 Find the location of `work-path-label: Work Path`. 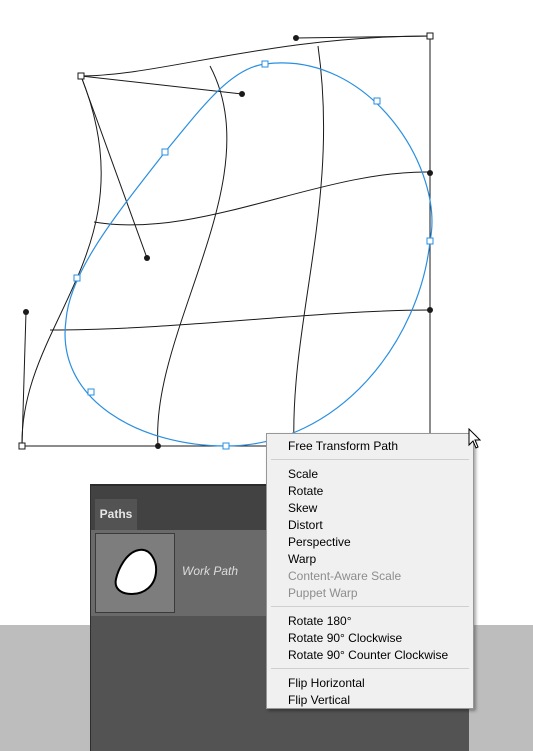

work-path-label: Work Path is located at coordinates (210, 571).